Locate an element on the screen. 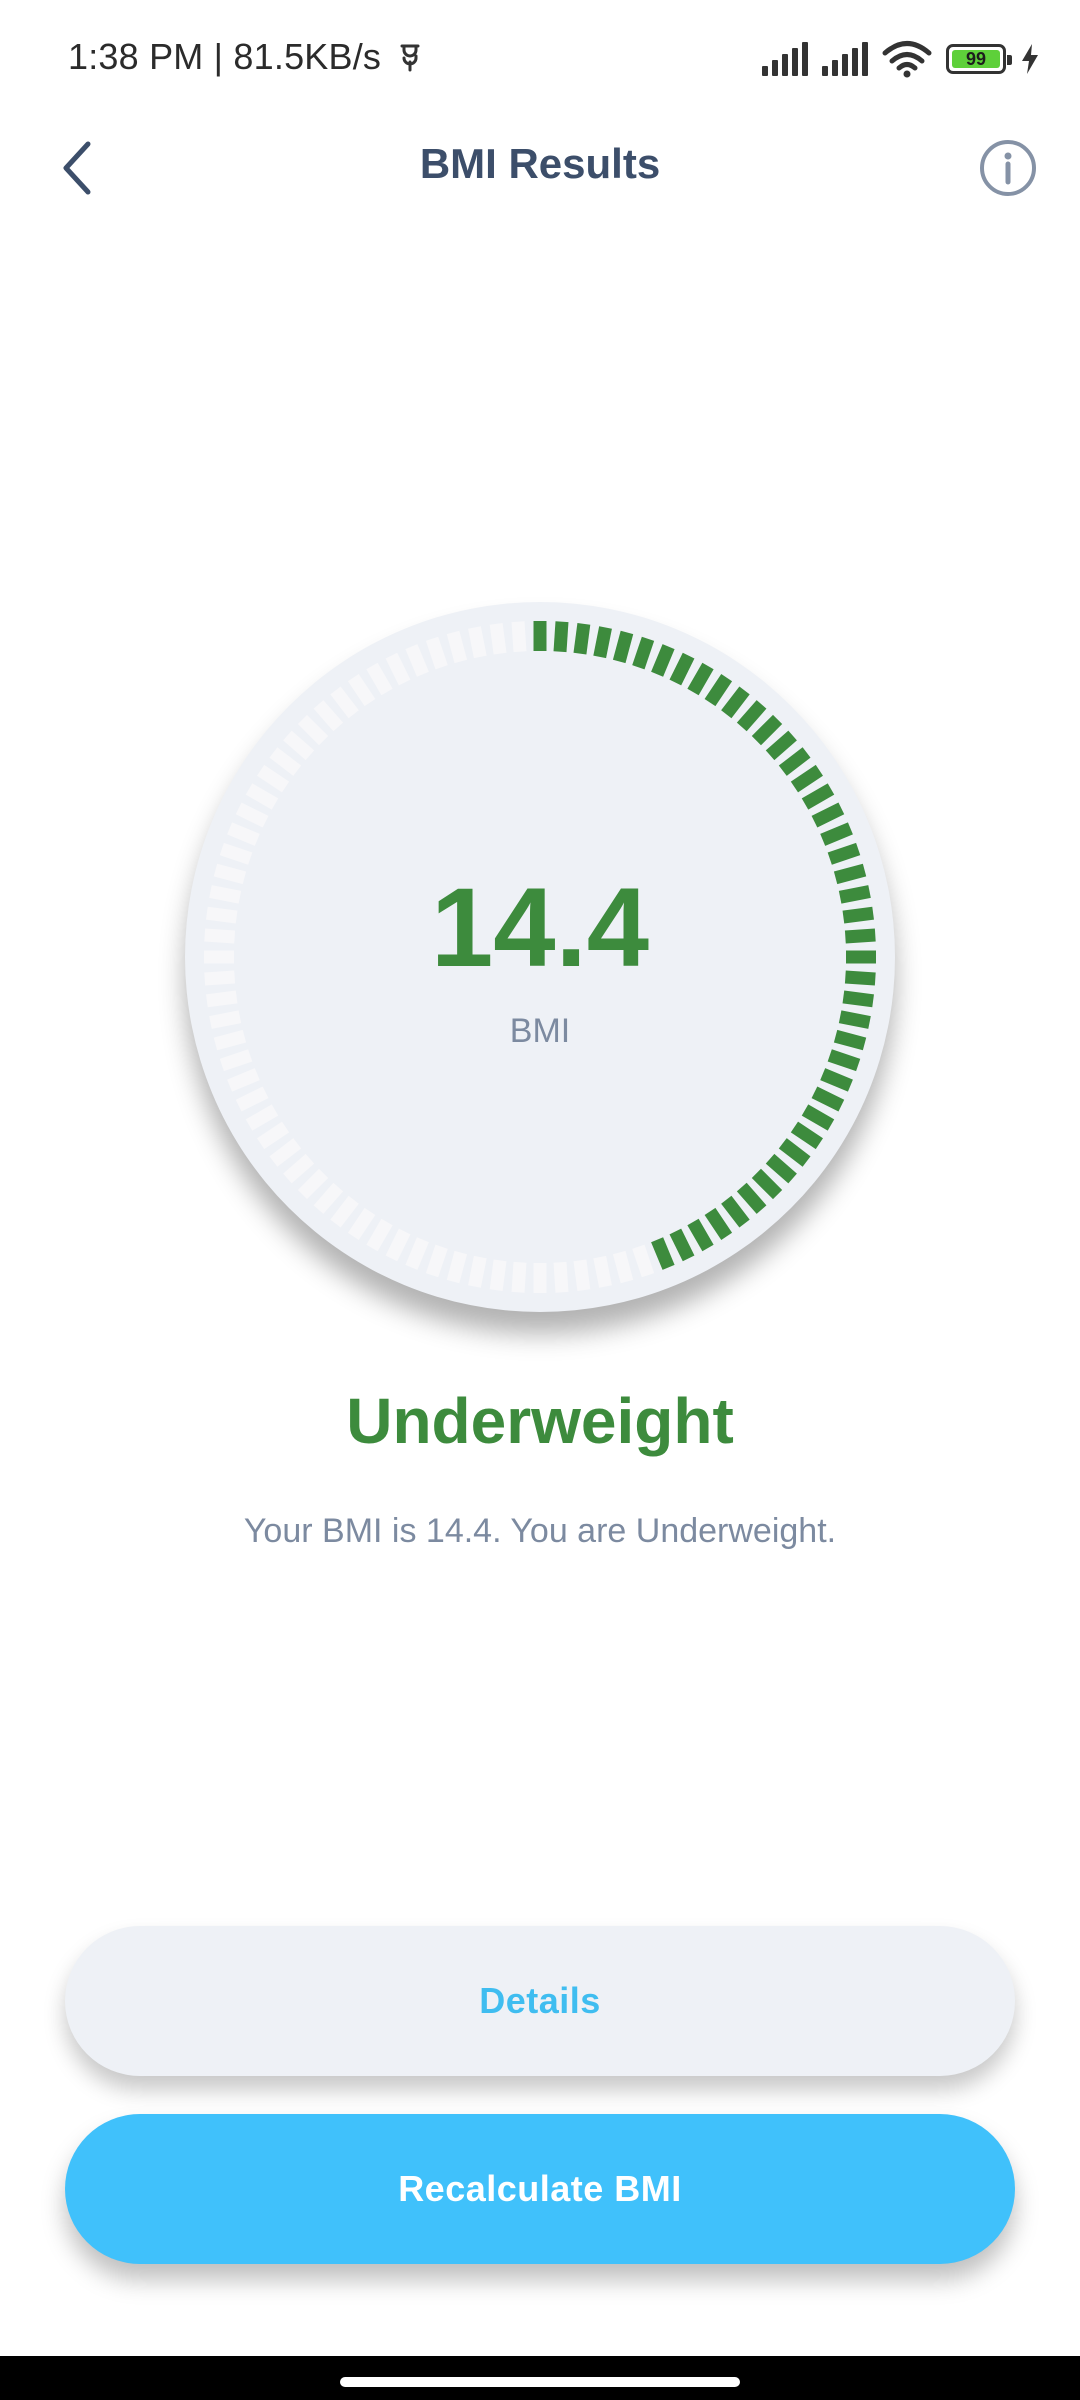 Image resolution: width=1080 pixels, height=2400 pixels. info-icon is located at coordinates (1008, 168).